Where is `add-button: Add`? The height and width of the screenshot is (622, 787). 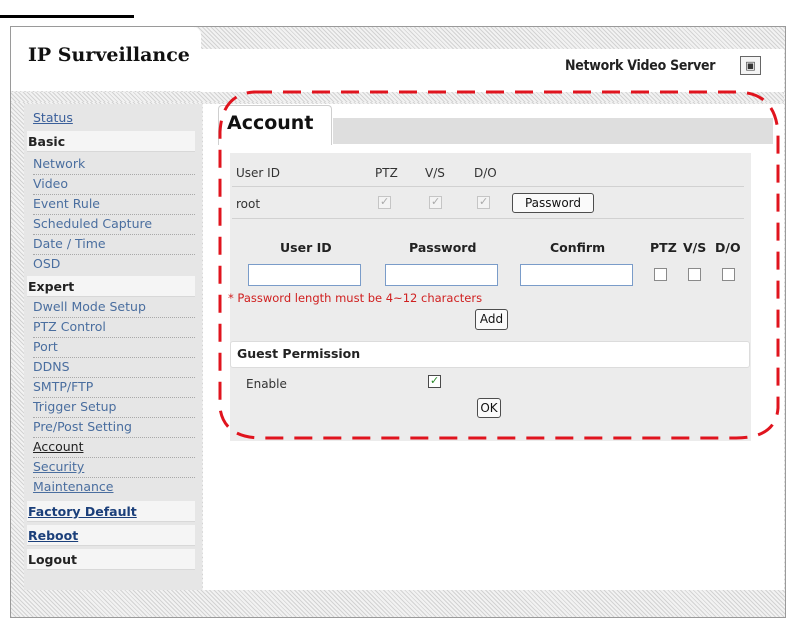
add-button: Add is located at coordinates (491, 319).